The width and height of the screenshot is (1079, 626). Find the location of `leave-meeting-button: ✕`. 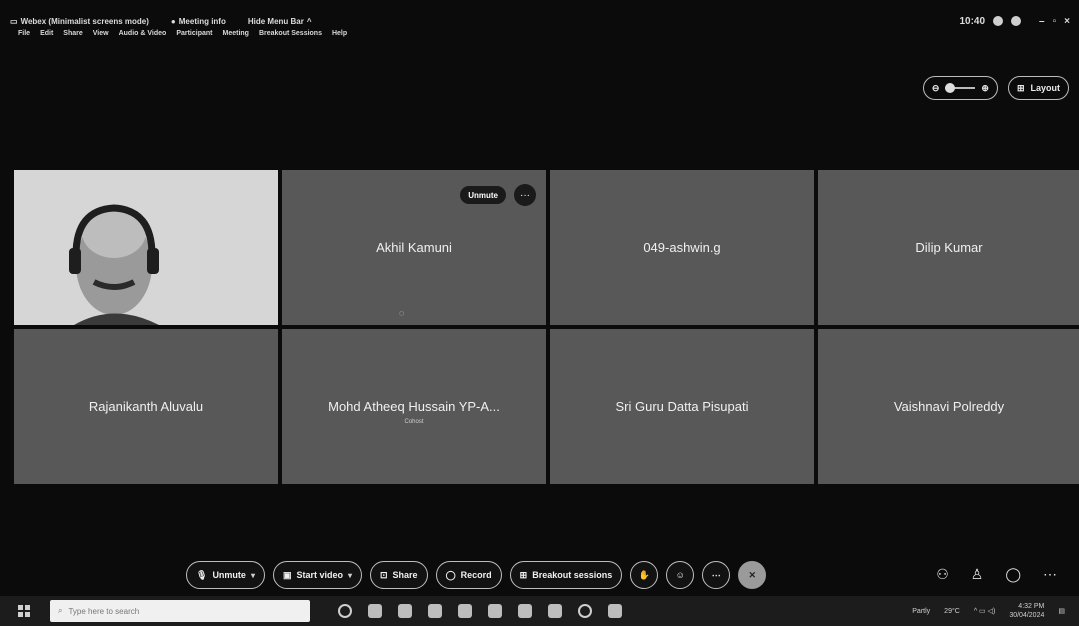

leave-meeting-button: ✕ is located at coordinates (752, 575).